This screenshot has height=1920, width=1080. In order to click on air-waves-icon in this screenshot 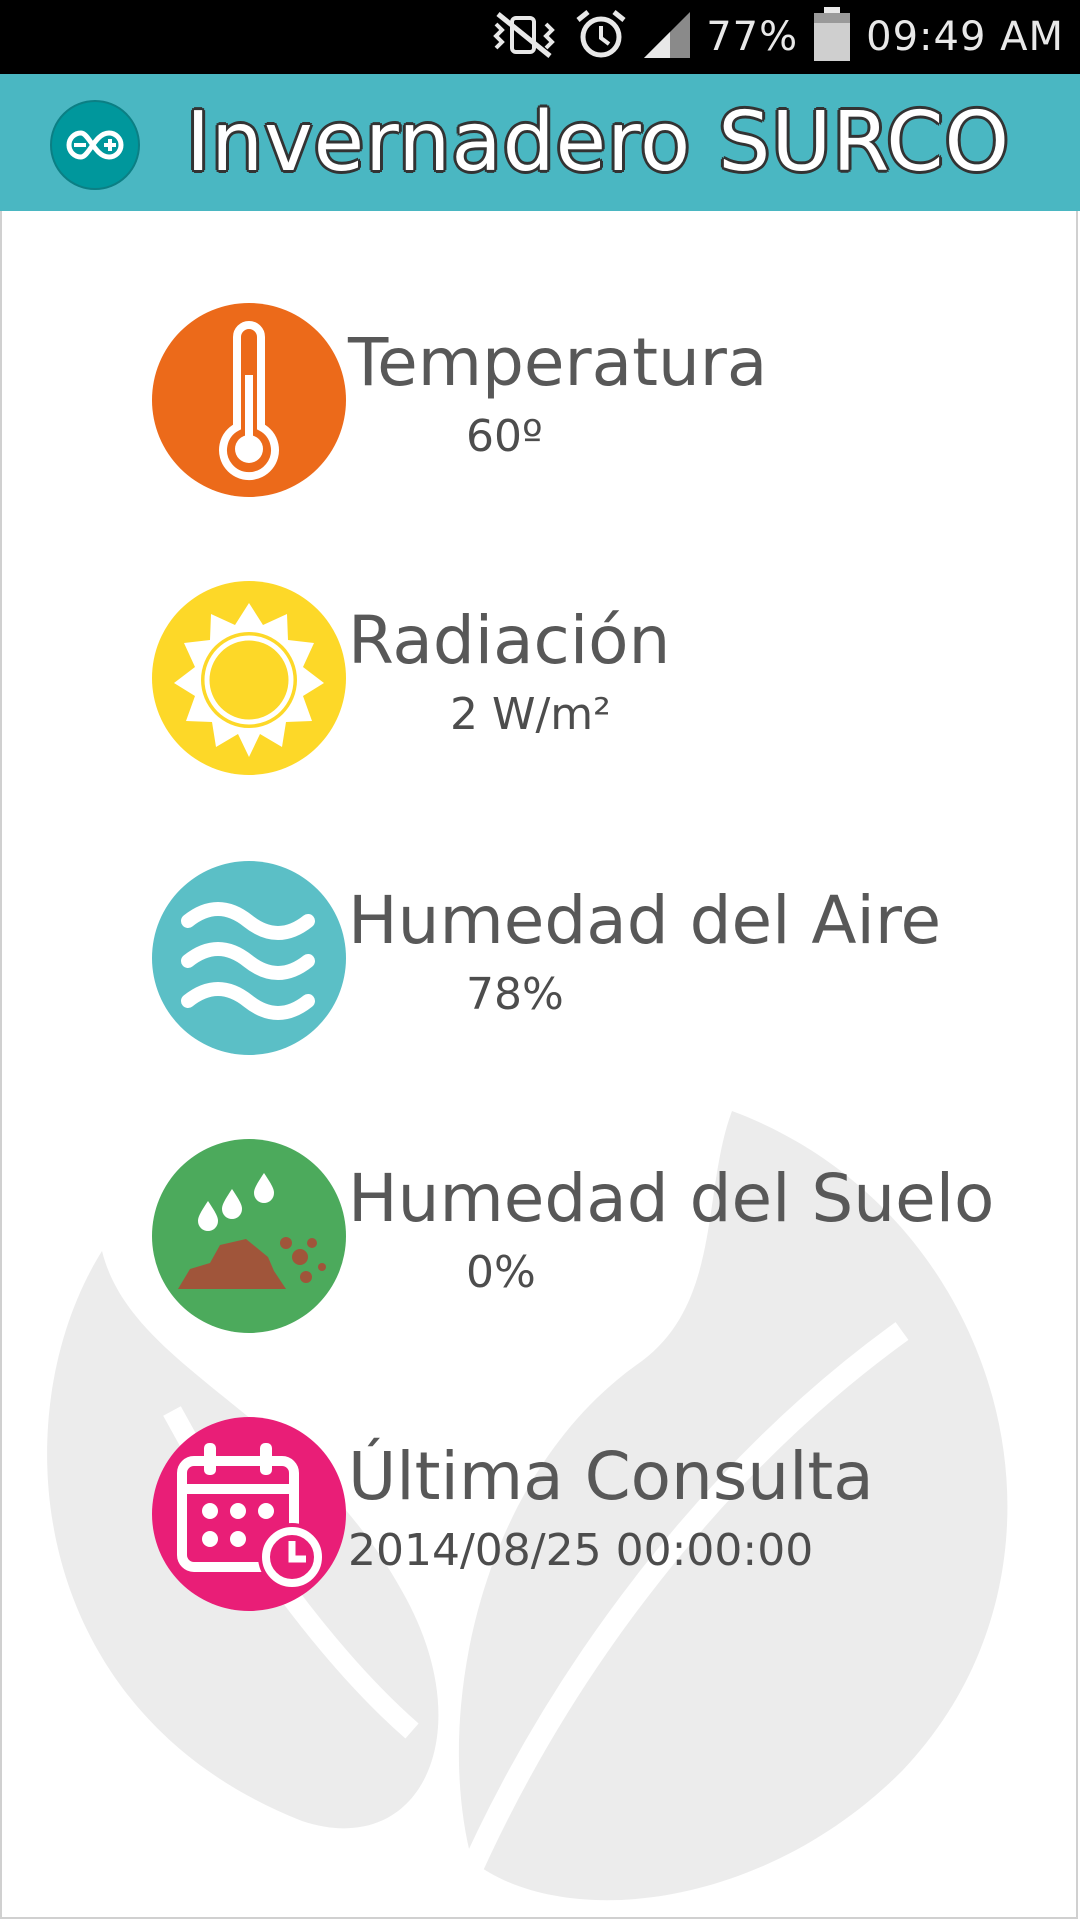, I will do `click(249, 958)`.